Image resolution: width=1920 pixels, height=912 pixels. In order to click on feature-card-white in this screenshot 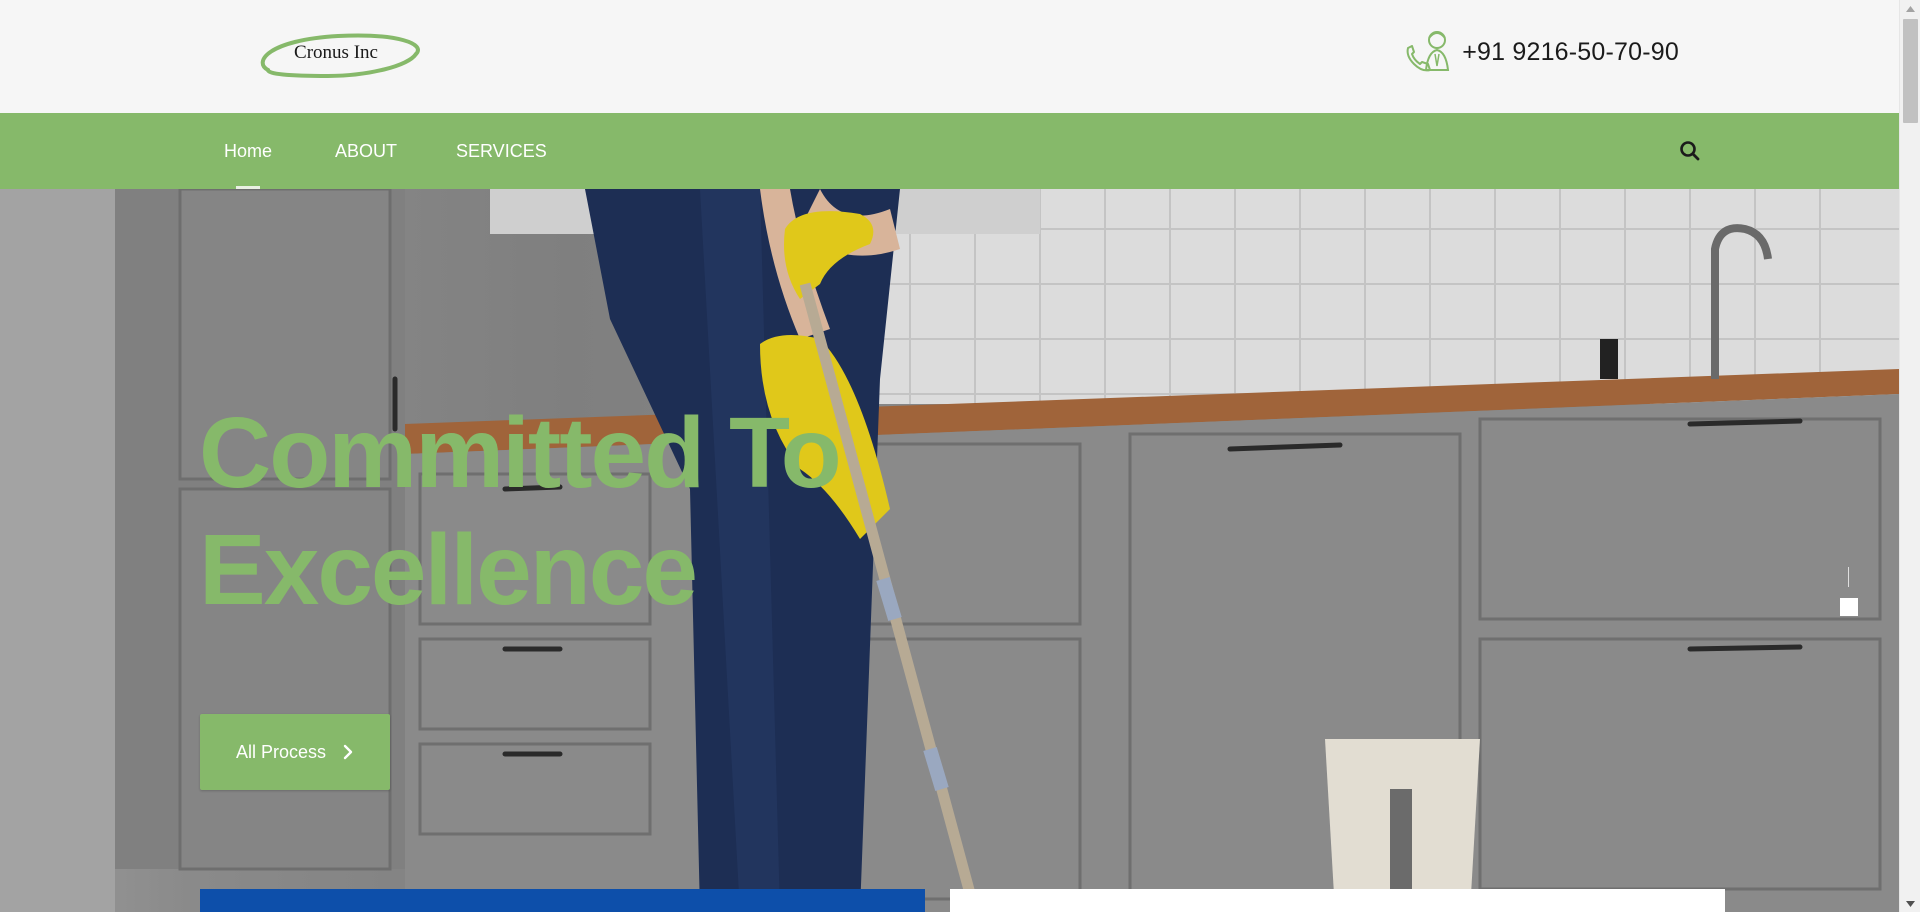, I will do `click(1337, 900)`.